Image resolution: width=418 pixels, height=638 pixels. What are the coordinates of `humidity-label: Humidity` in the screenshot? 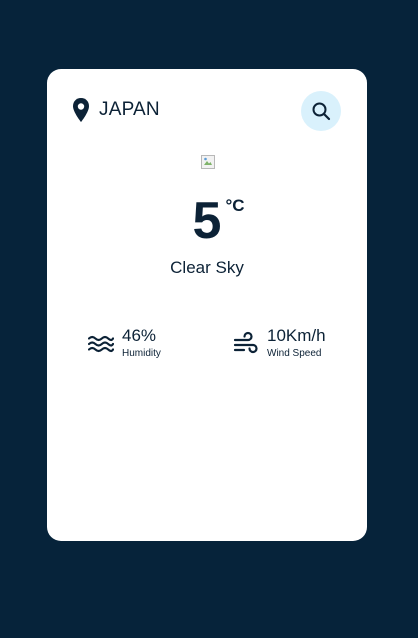 It's located at (141, 353).